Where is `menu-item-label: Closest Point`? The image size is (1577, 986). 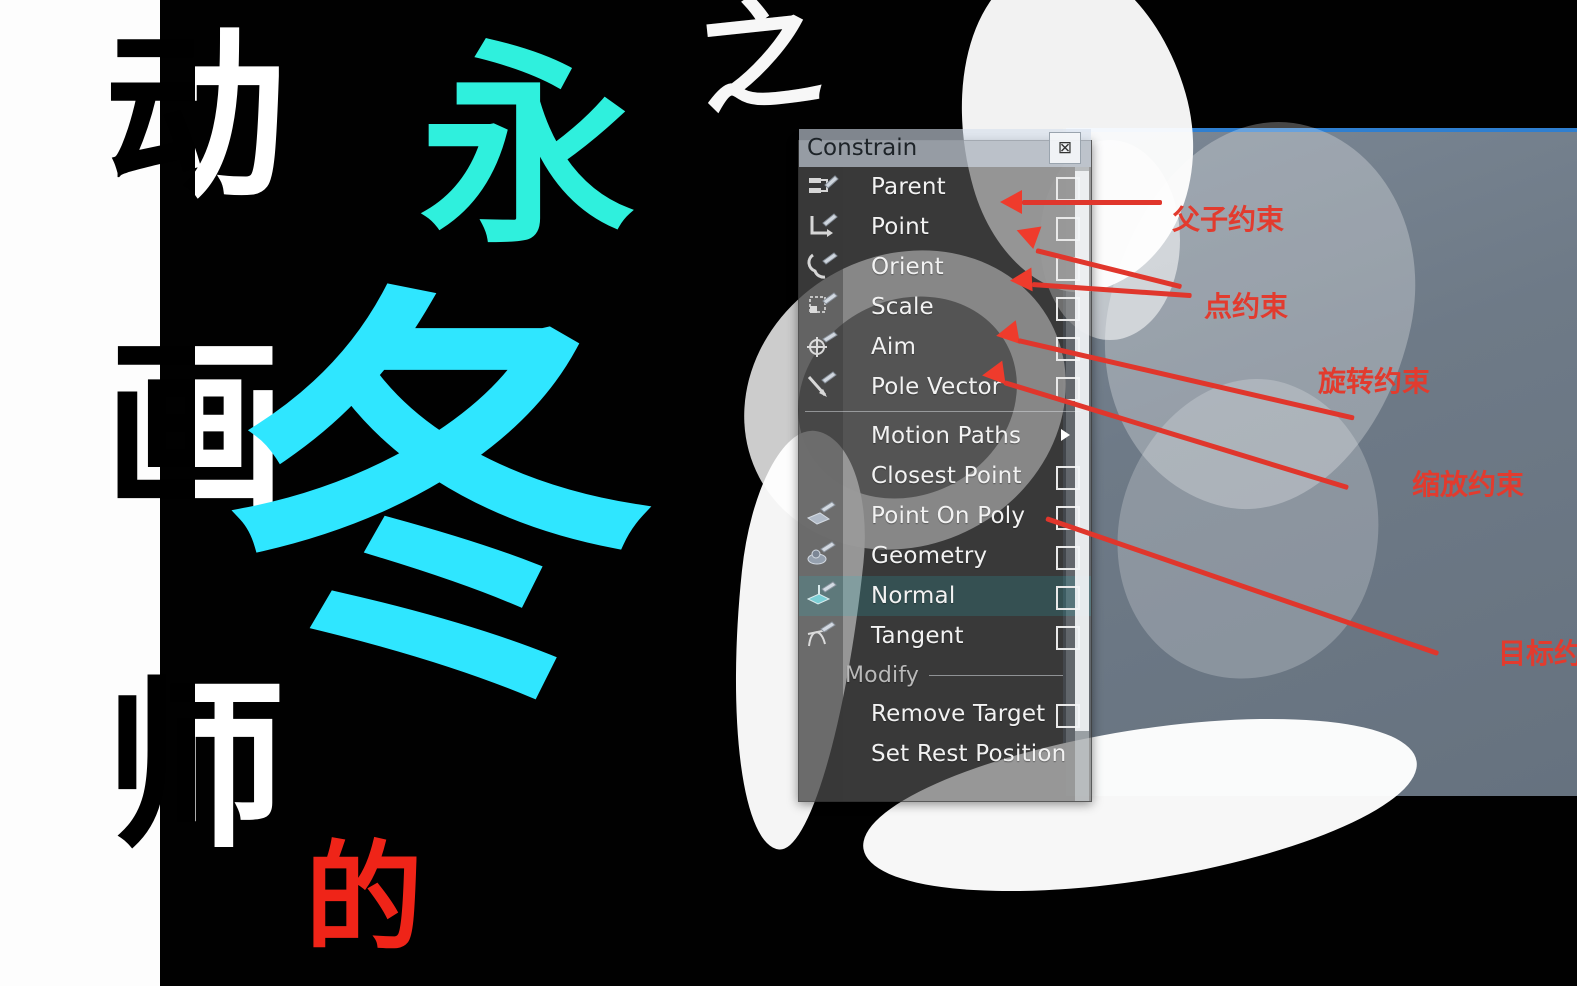 menu-item-label: Closest Point is located at coordinates (946, 476).